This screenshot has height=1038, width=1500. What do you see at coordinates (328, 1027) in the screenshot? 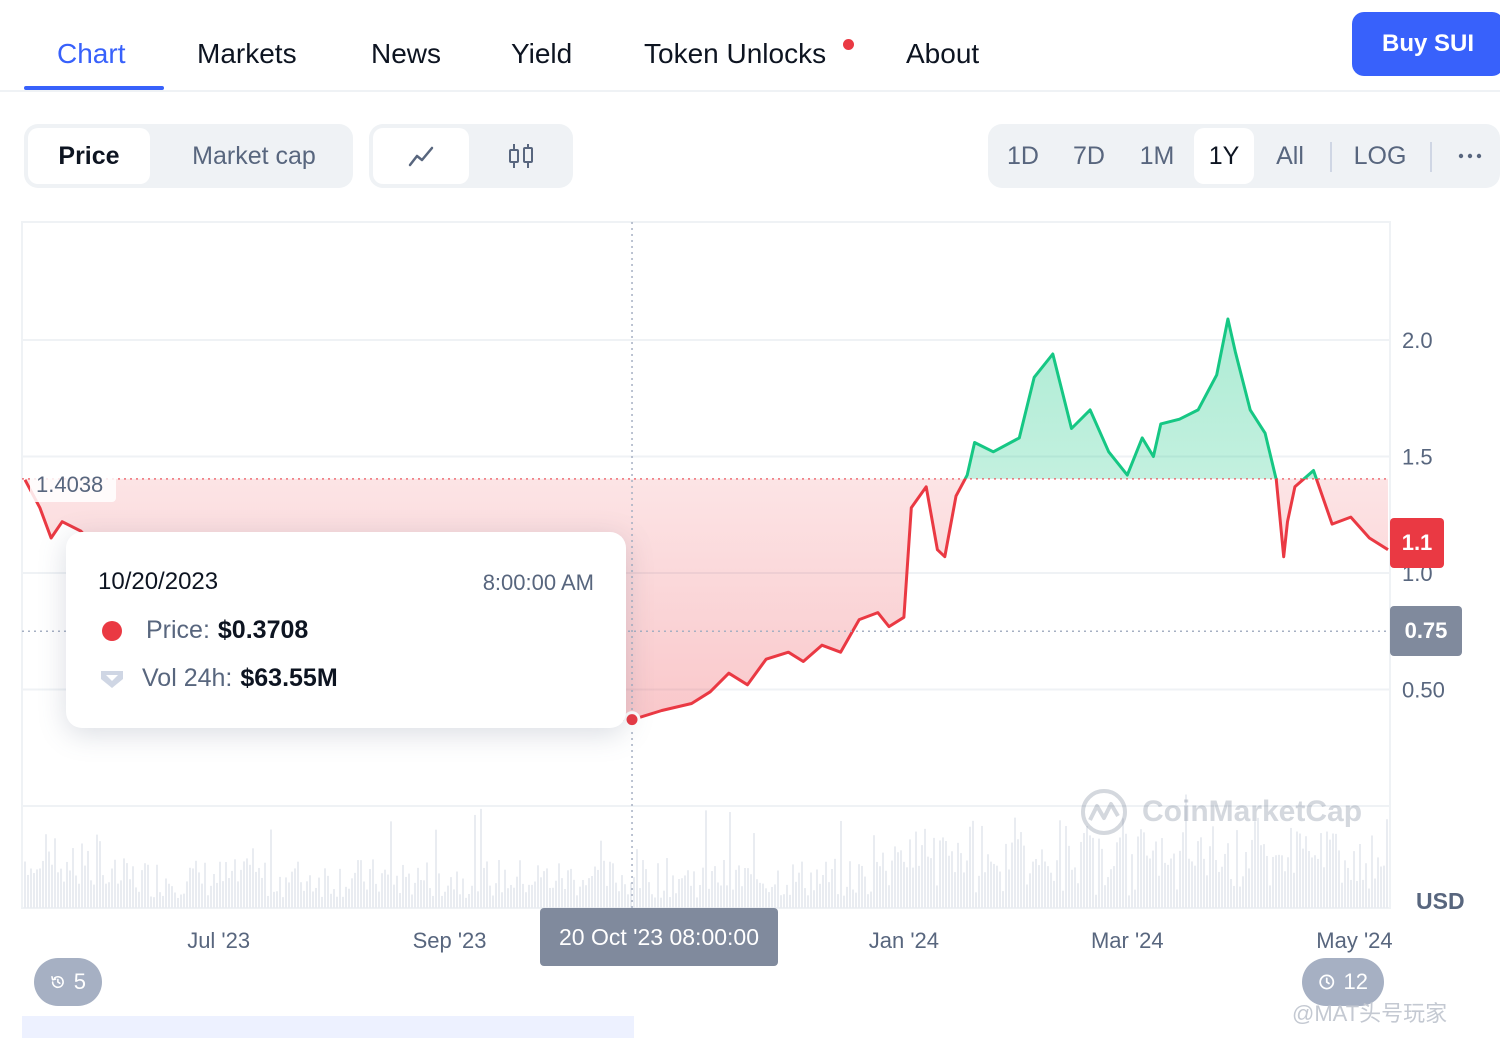
I see `range-navigator` at bounding box center [328, 1027].